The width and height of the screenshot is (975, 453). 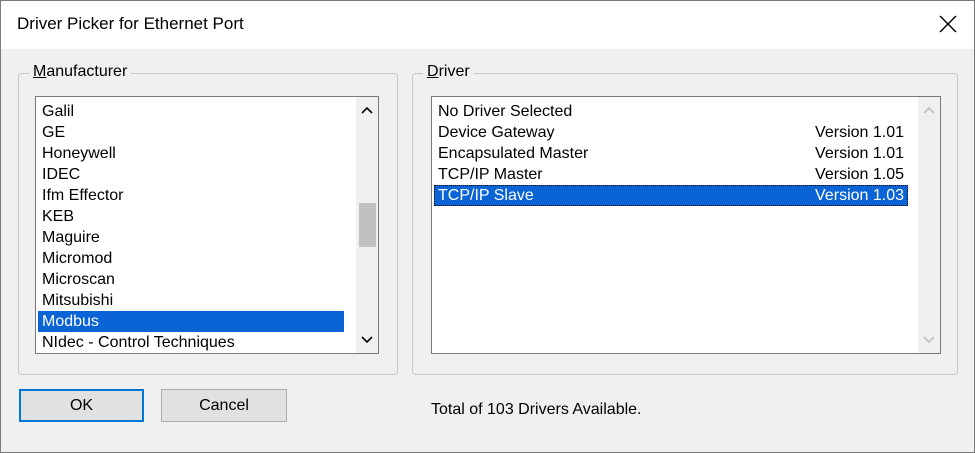 I want to click on manufacturer-item: Ifm Effector, so click(x=191, y=195).